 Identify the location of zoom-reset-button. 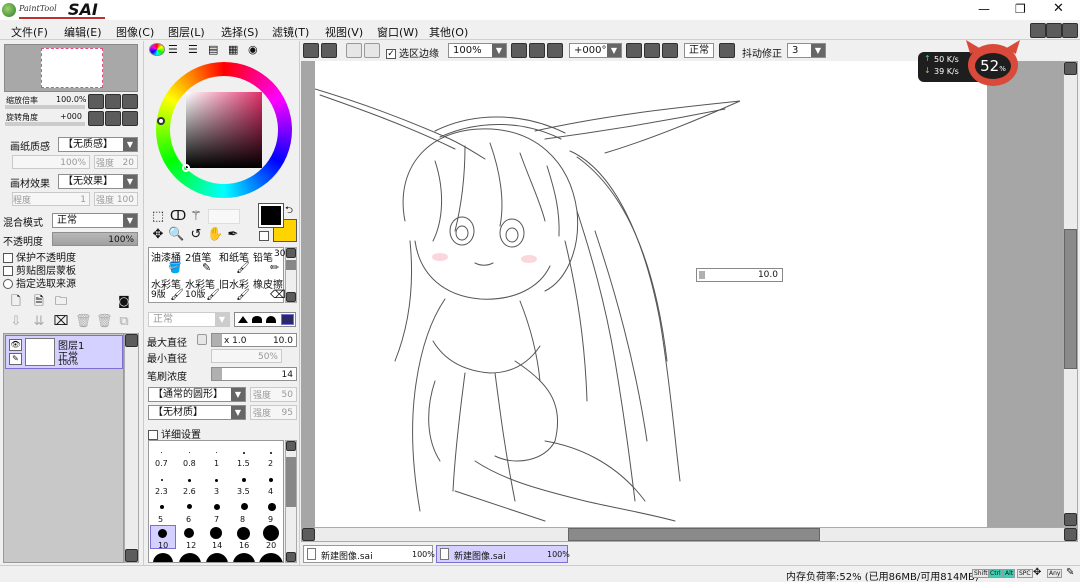
(130, 101).